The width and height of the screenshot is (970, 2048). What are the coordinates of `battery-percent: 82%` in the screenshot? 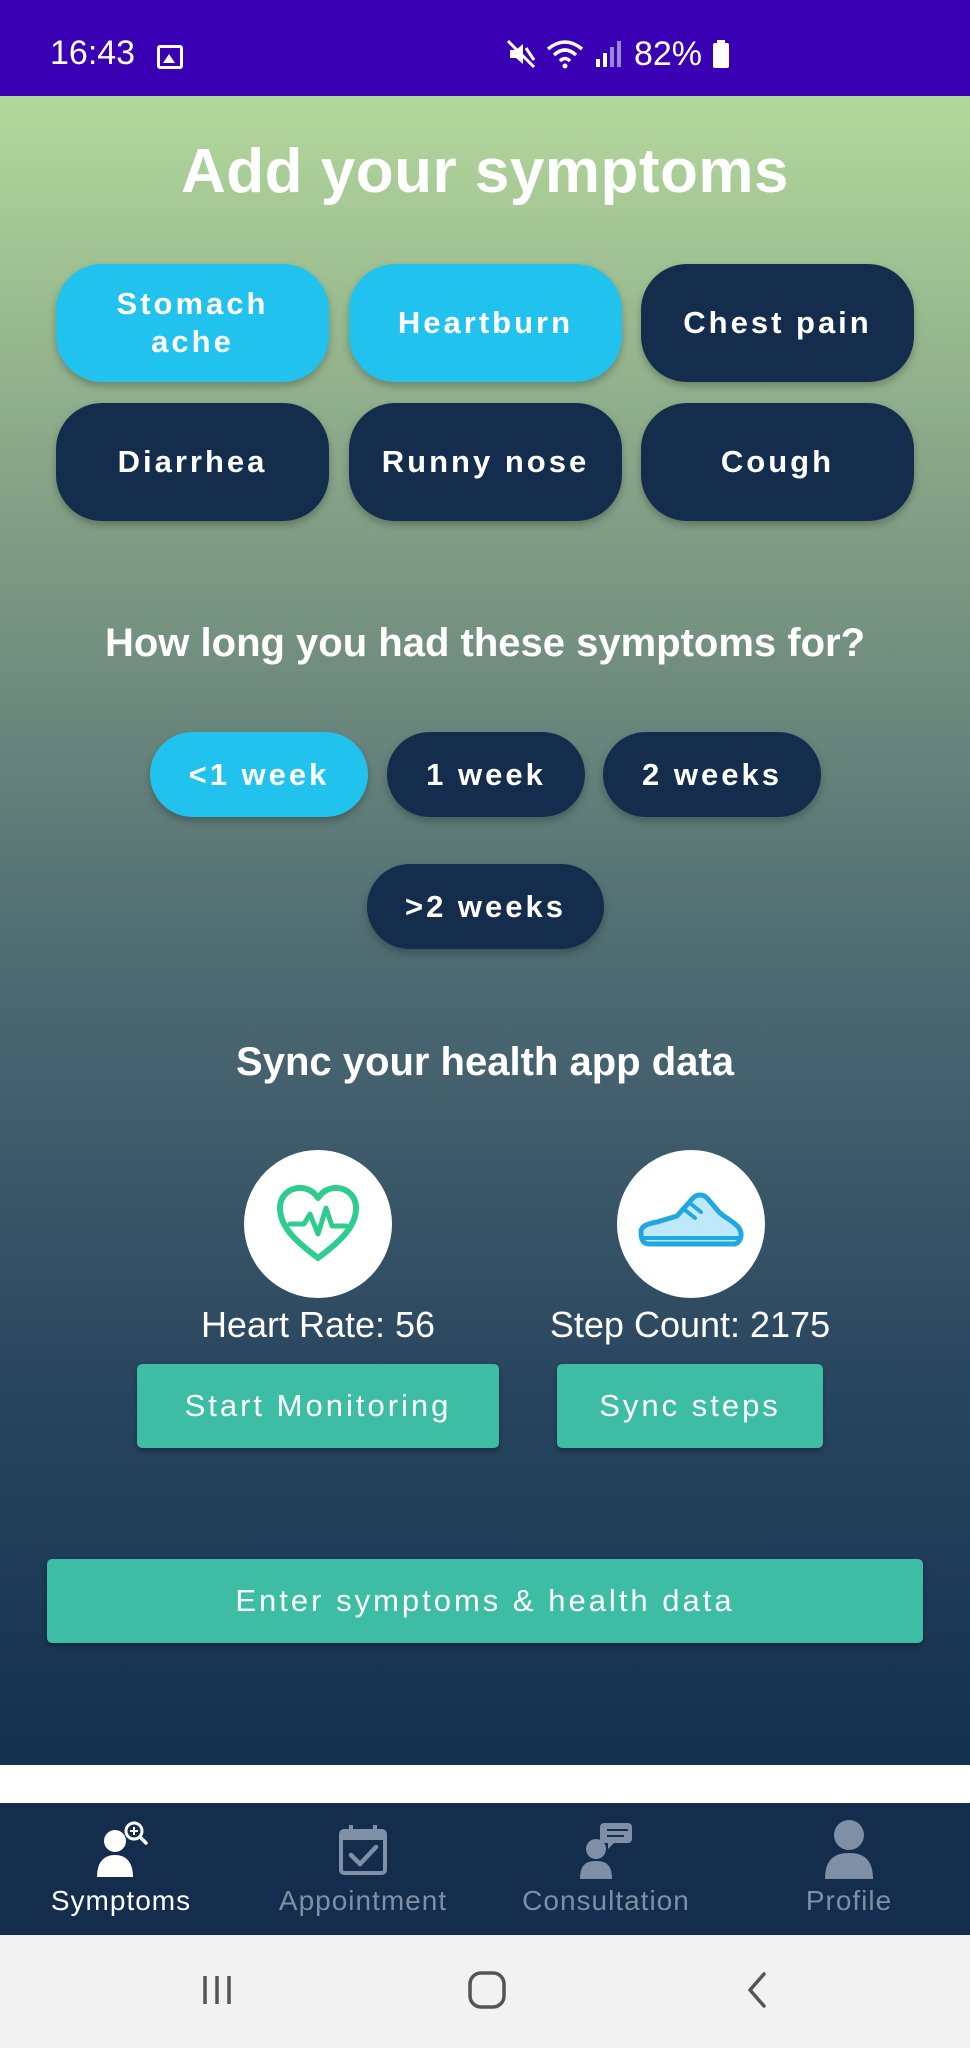 It's located at (667, 53).